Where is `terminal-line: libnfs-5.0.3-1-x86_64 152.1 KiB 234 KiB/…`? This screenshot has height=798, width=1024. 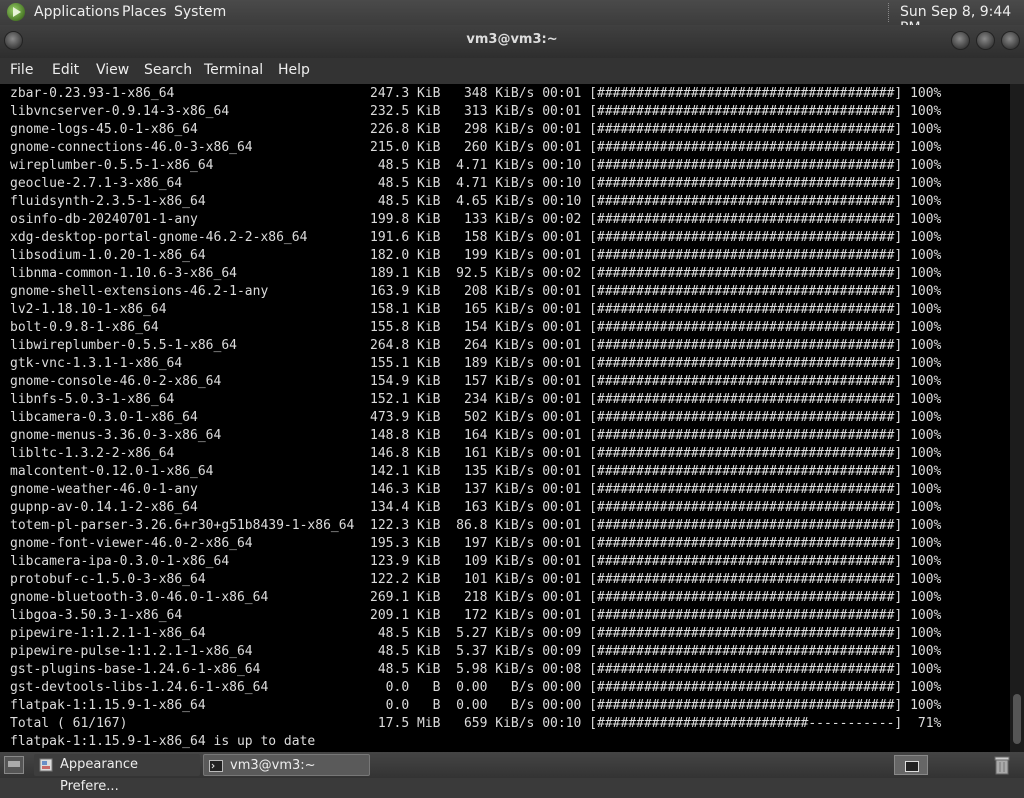 terminal-line: libnfs-5.0.3-1-x86_64 152.1 KiB 234 KiB/… is located at coordinates (476, 399).